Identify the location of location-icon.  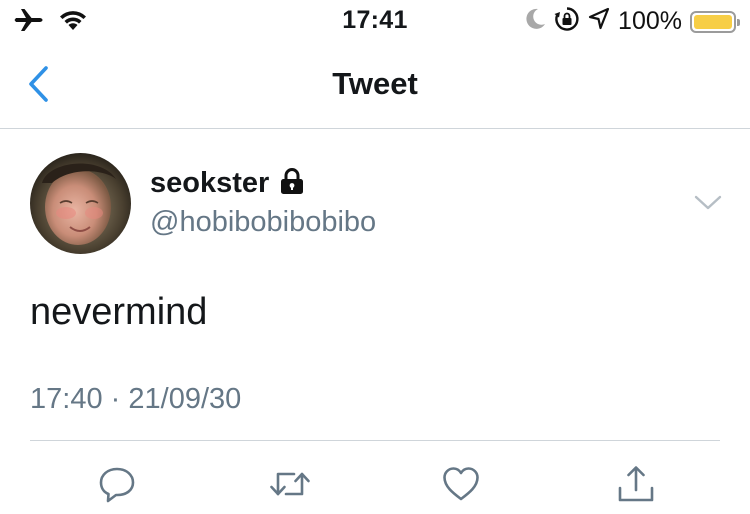
(599, 21).